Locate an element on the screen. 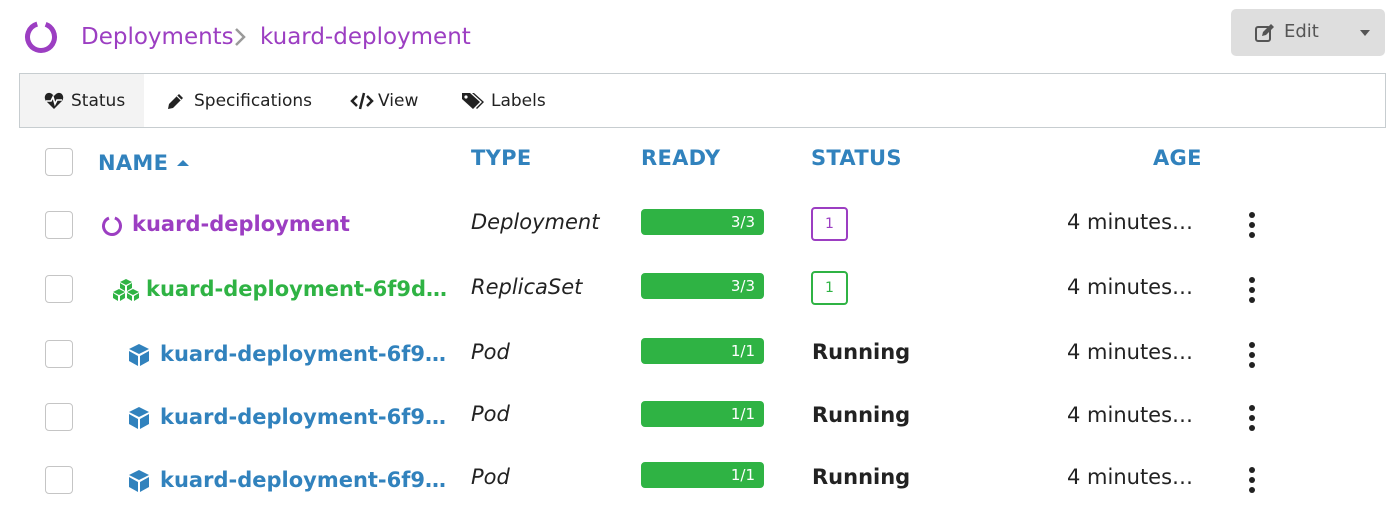  tab-labels: Labels is located at coordinates (500, 100).